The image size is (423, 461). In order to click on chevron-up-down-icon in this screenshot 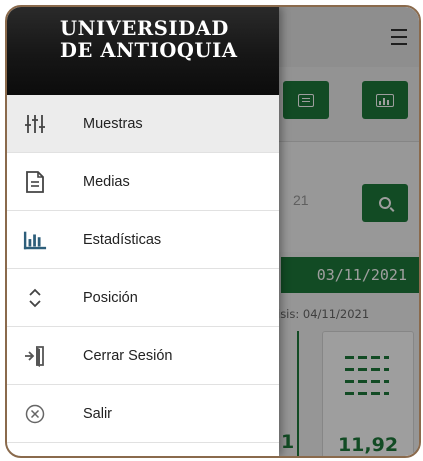, I will do `click(35, 298)`.